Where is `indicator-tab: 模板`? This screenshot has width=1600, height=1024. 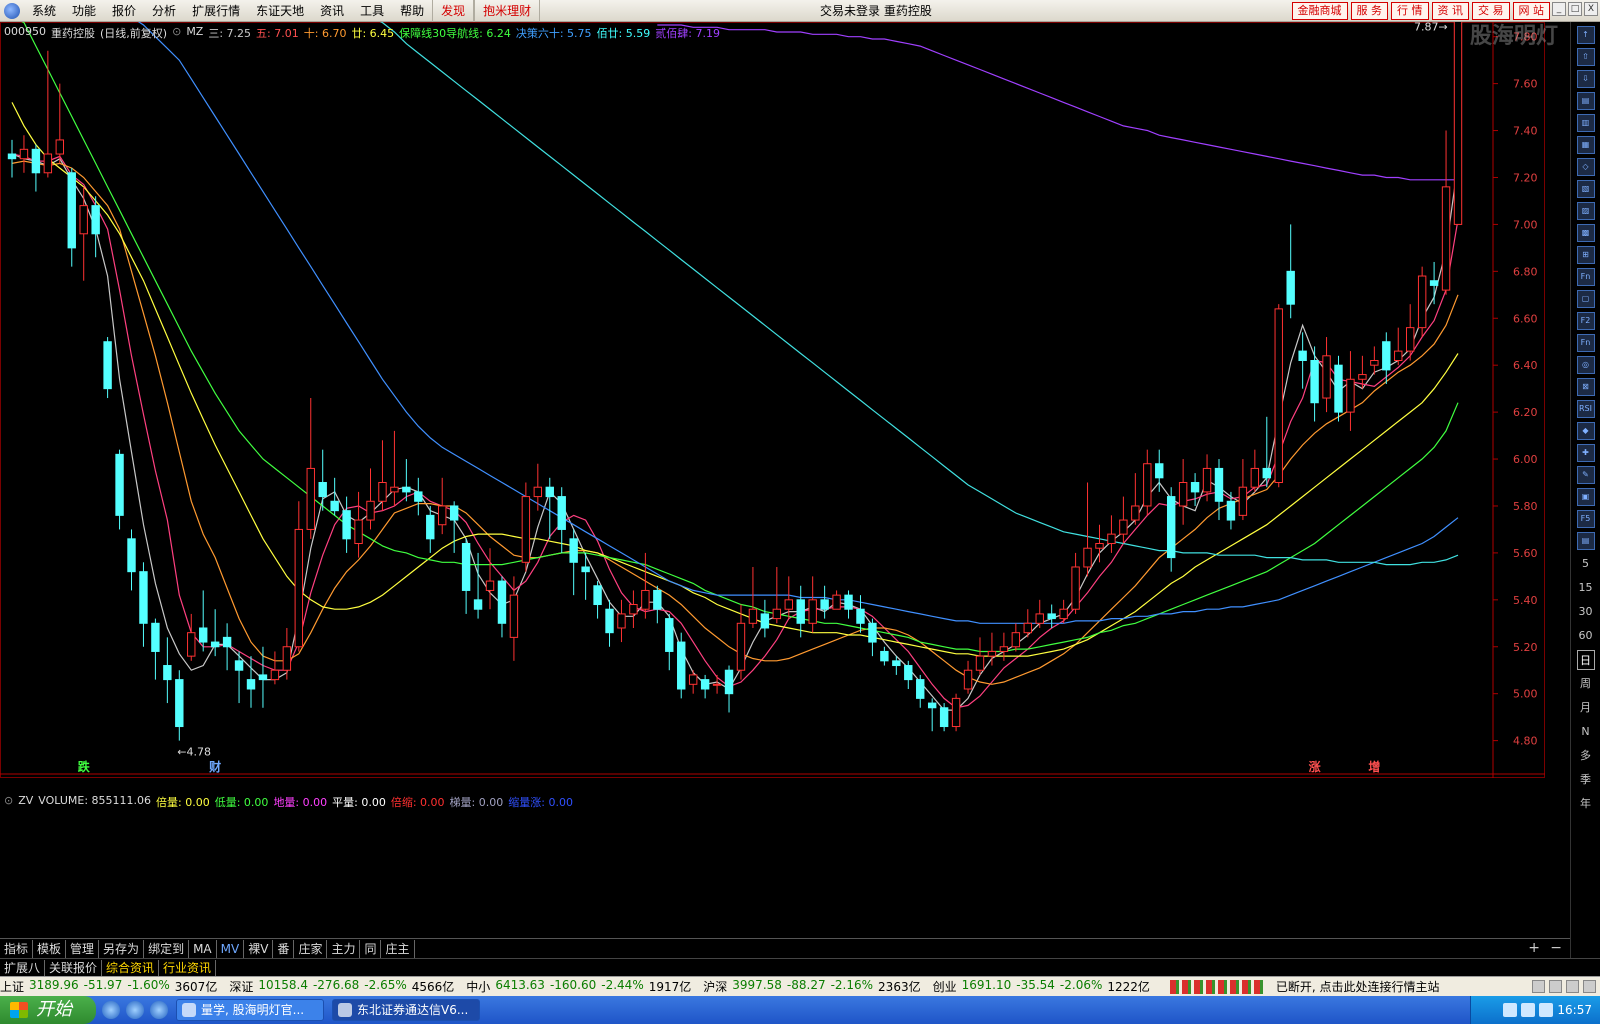 indicator-tab: 模板 is located at coordinates (50, 948).